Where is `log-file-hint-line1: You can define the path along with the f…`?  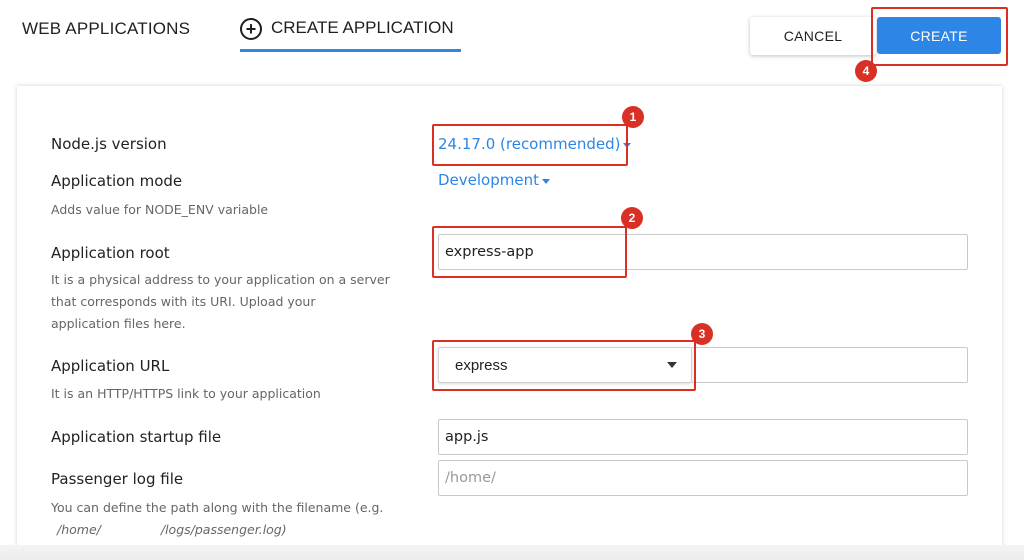
log-file-hint-line1: You can define the path along with the f… is located at coordinates (217, 507).